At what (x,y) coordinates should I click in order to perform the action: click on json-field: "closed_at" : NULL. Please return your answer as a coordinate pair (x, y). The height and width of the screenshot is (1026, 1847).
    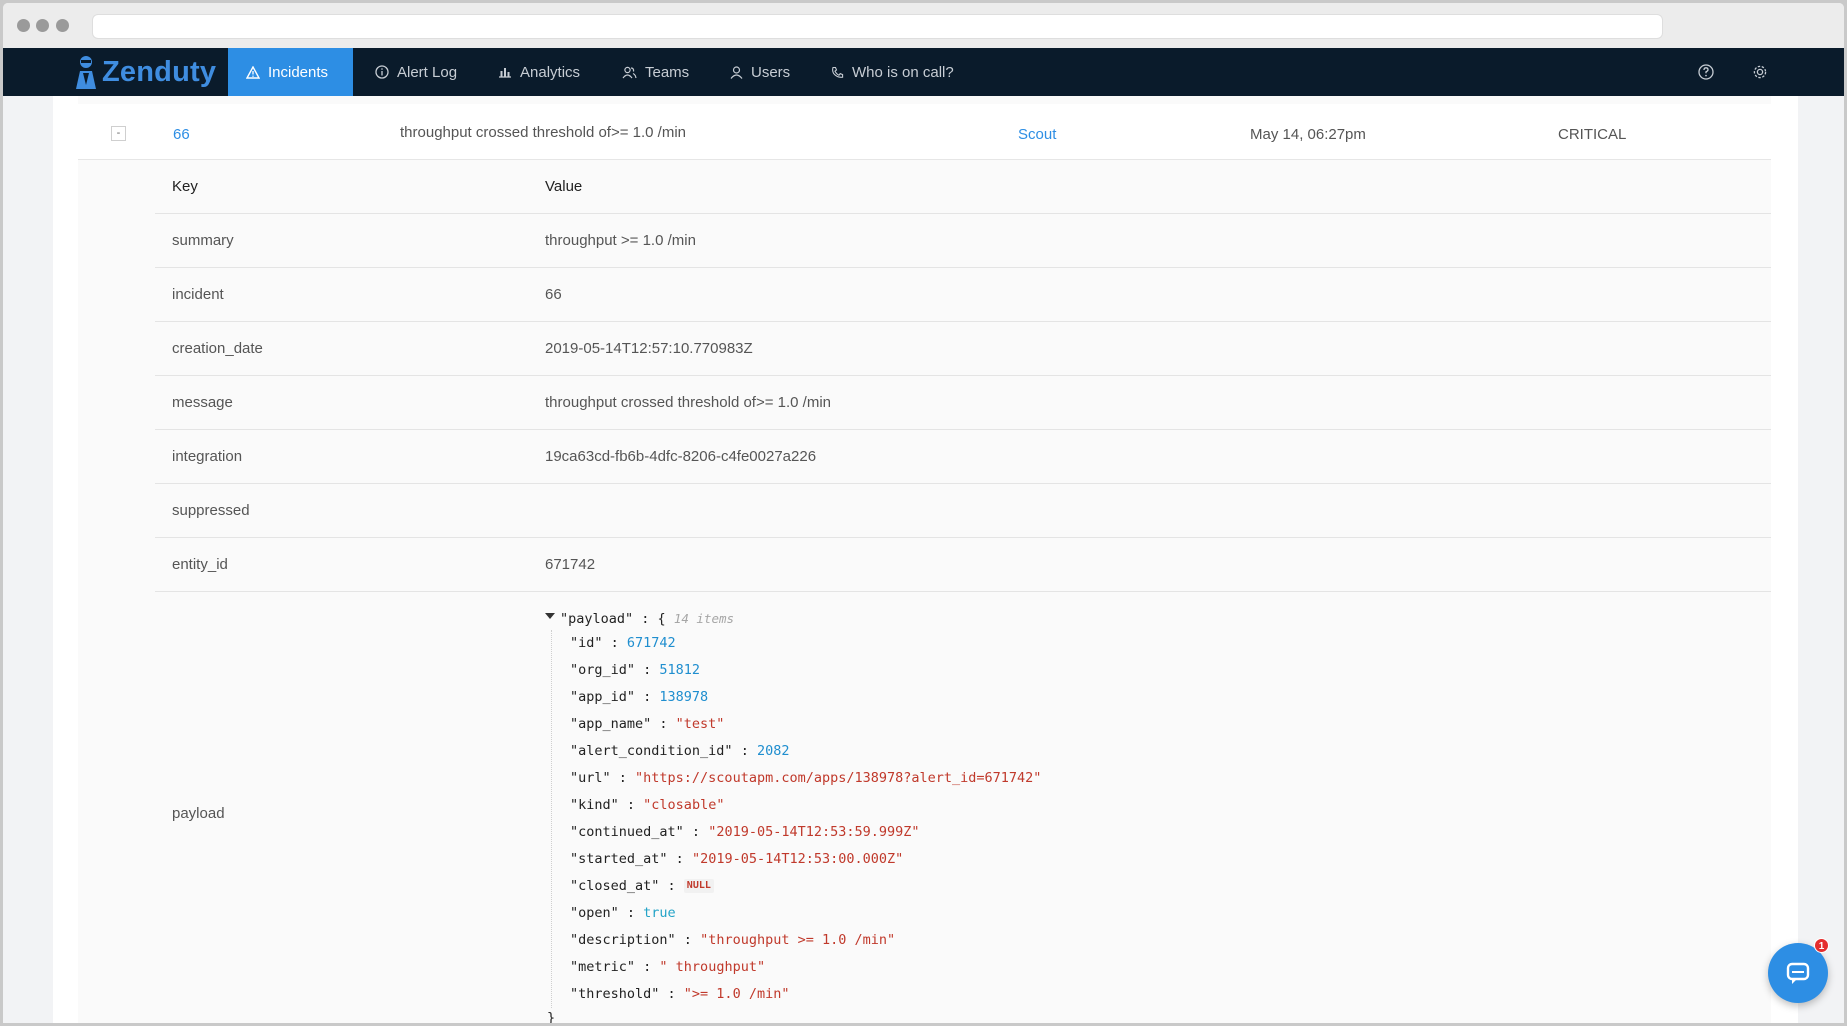
    Looking at the image, I should click on (805, 886).